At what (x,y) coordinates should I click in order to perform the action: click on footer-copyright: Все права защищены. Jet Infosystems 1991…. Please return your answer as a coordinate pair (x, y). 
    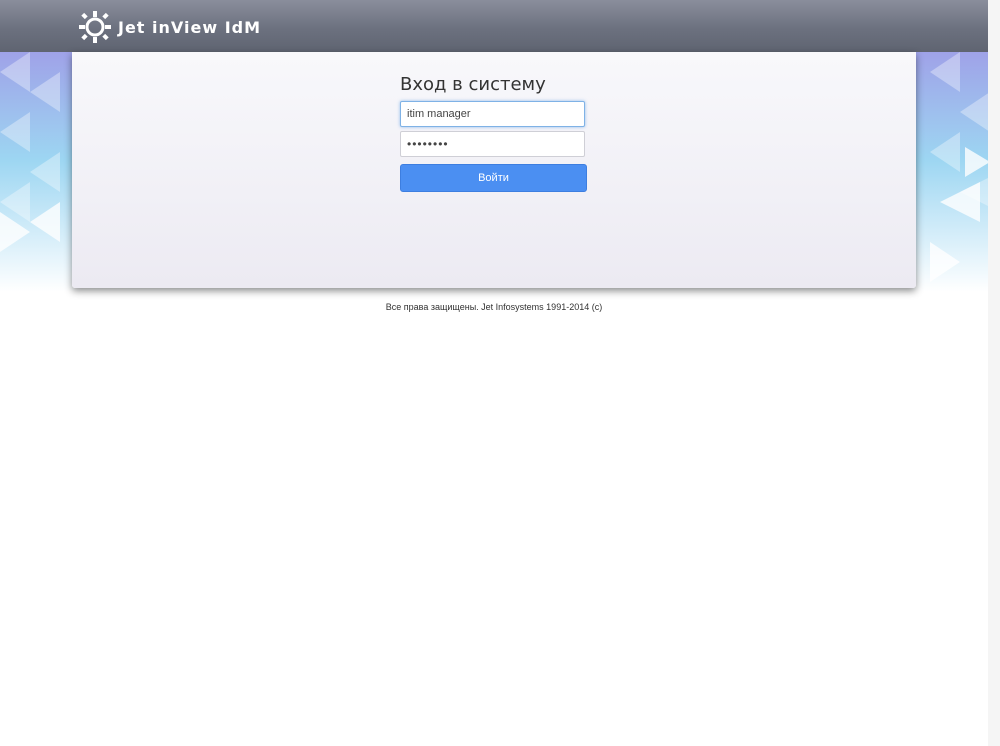
    Looking at the image, I should click on (494, 307).